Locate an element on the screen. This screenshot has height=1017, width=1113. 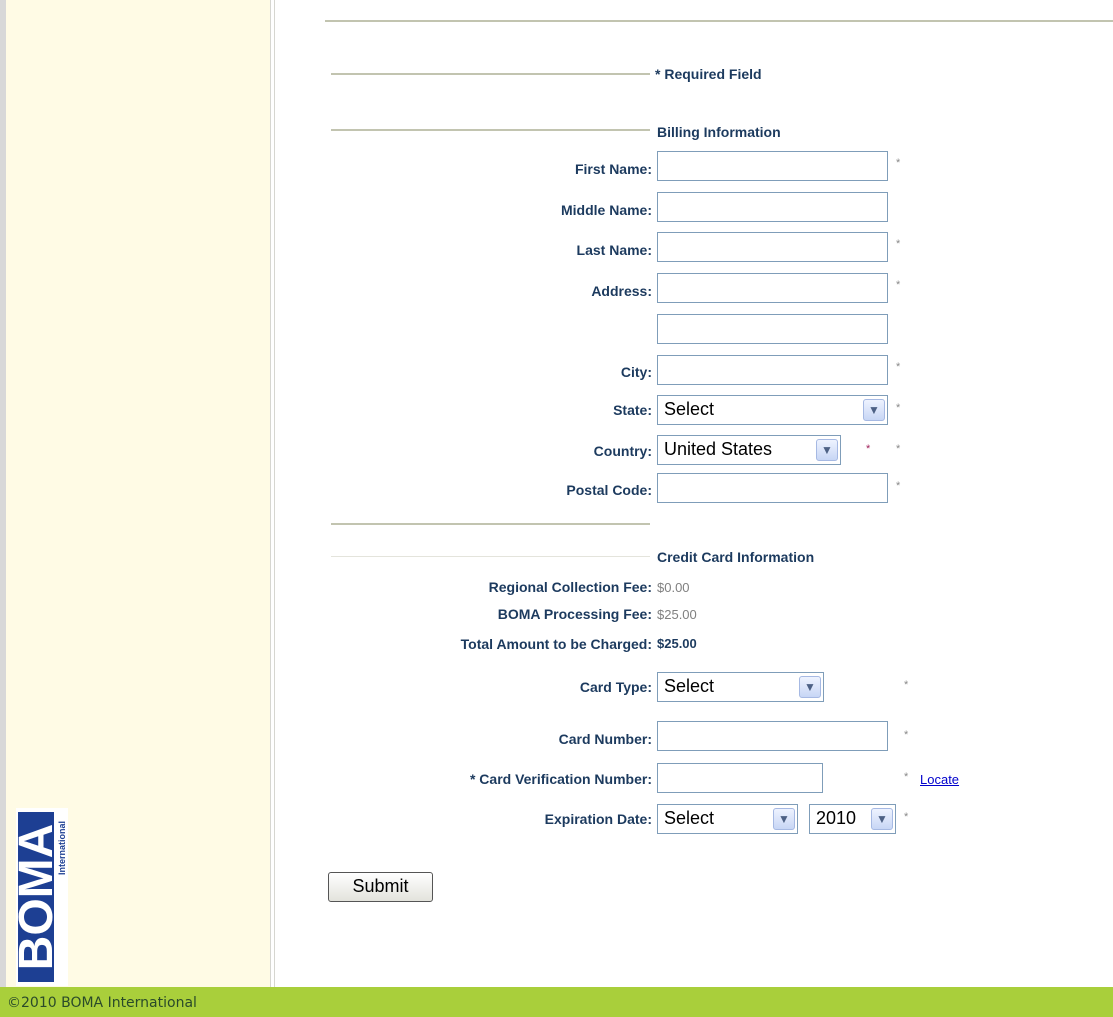
address-label: Address: is located at coordinates (621, 291).